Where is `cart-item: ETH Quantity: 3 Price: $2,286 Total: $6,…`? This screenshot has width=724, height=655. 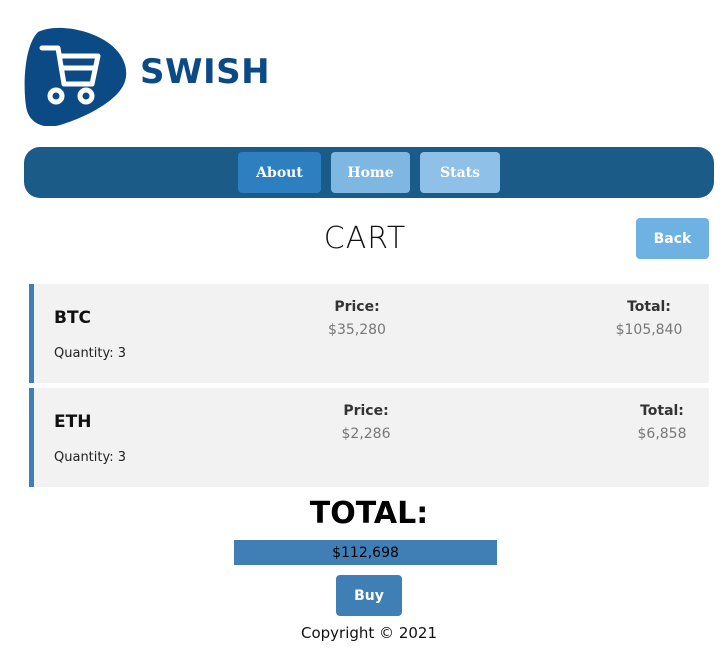
cart-item: ETH Quantity: 3 Price: $2,286 Total: $6,… is located at coordinates (369, 437).